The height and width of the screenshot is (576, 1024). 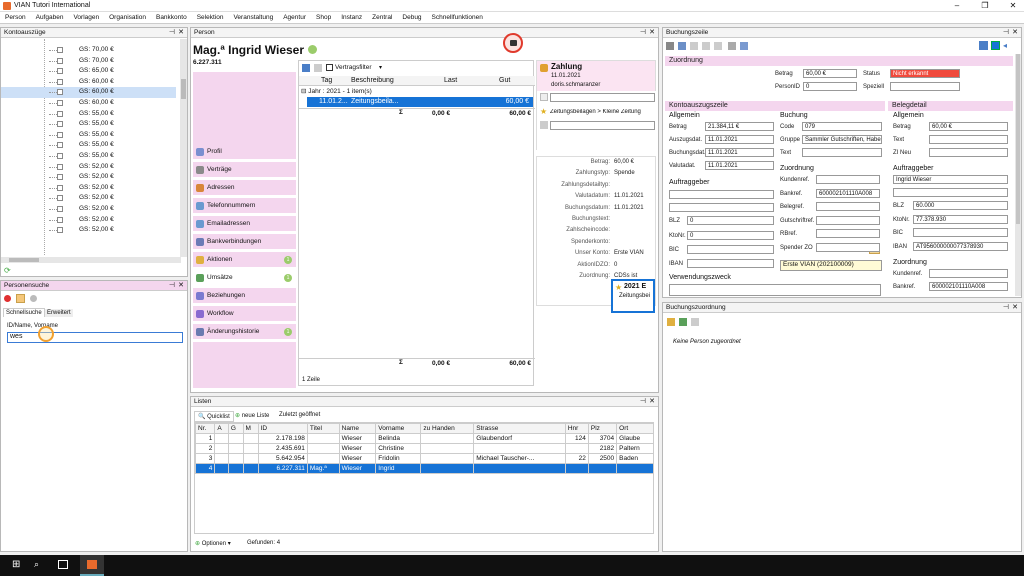 I want to click on nav-item: Änderungshistorie 1, so click(x=244, y=332).